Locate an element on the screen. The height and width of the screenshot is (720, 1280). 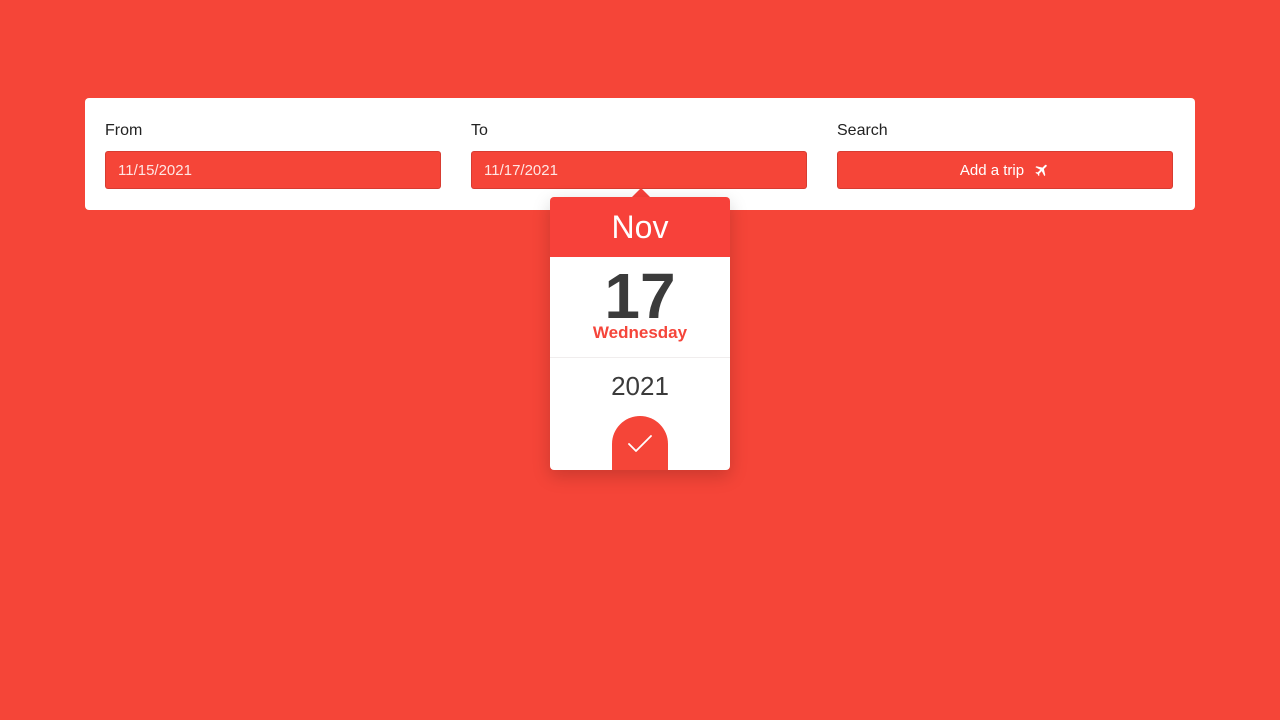
datepicker-month: Nov is located at coordinates (640, 227).